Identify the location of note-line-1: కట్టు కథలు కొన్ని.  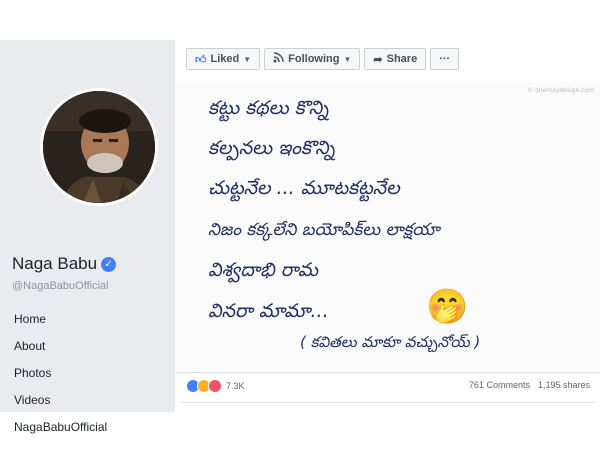
(269, 109).